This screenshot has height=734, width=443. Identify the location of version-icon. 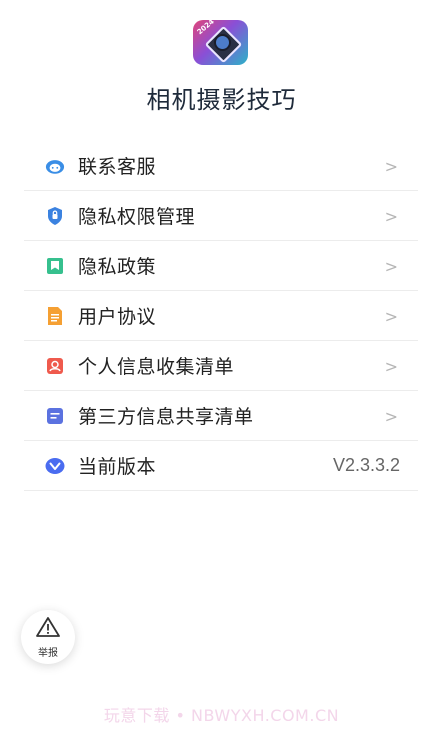
(55, 466).